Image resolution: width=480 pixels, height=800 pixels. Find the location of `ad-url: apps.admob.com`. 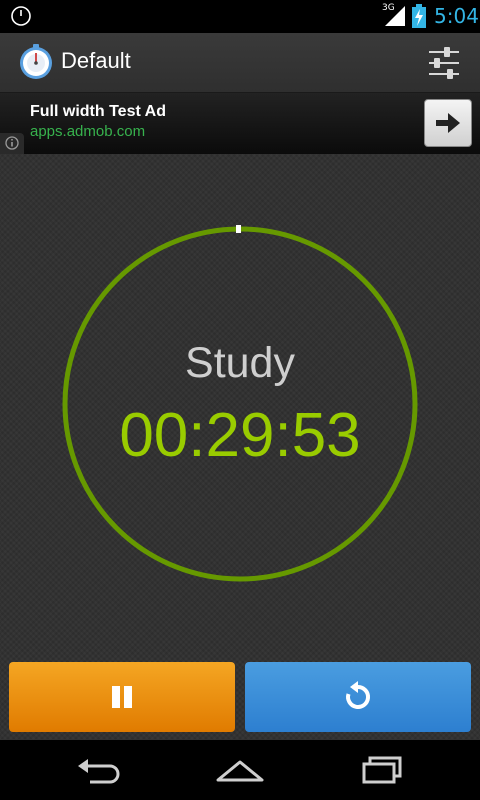

ad-url: apps.admob.com is located at coordinates (87, 131).